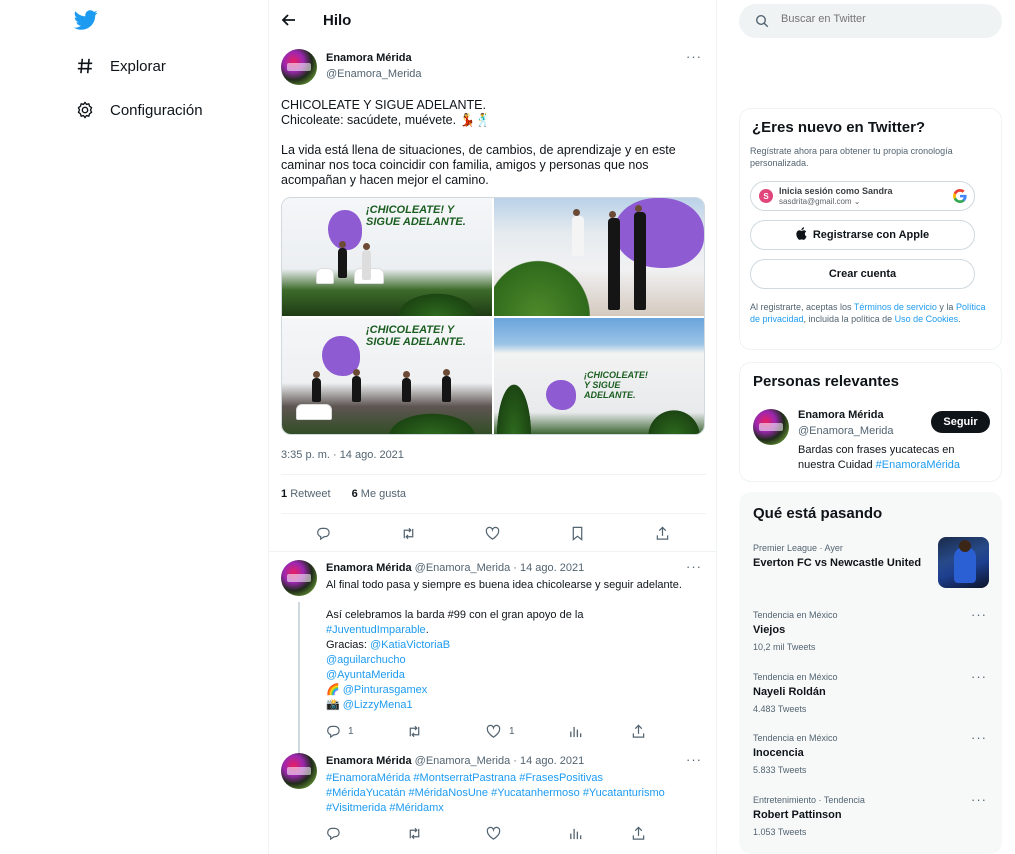  Describe the element at coordinates (86, 21) in the screenshot. I see `twitter-logo-icon` at that location.